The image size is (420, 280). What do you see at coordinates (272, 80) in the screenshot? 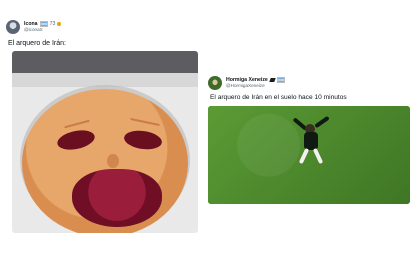
I see `ant-emoji-icon` at bounding box center [272, 80].